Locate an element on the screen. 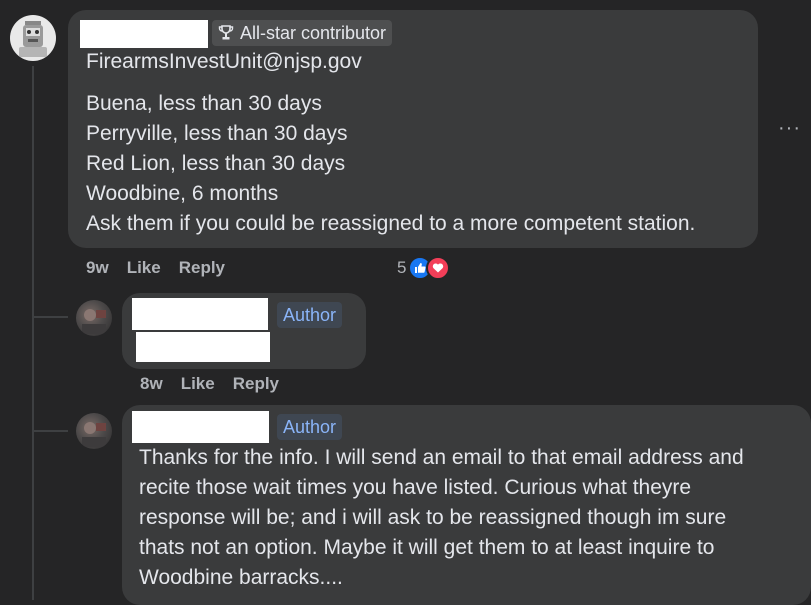  comment-actions: 8w Like Reply is located at coordinates (209, 384).